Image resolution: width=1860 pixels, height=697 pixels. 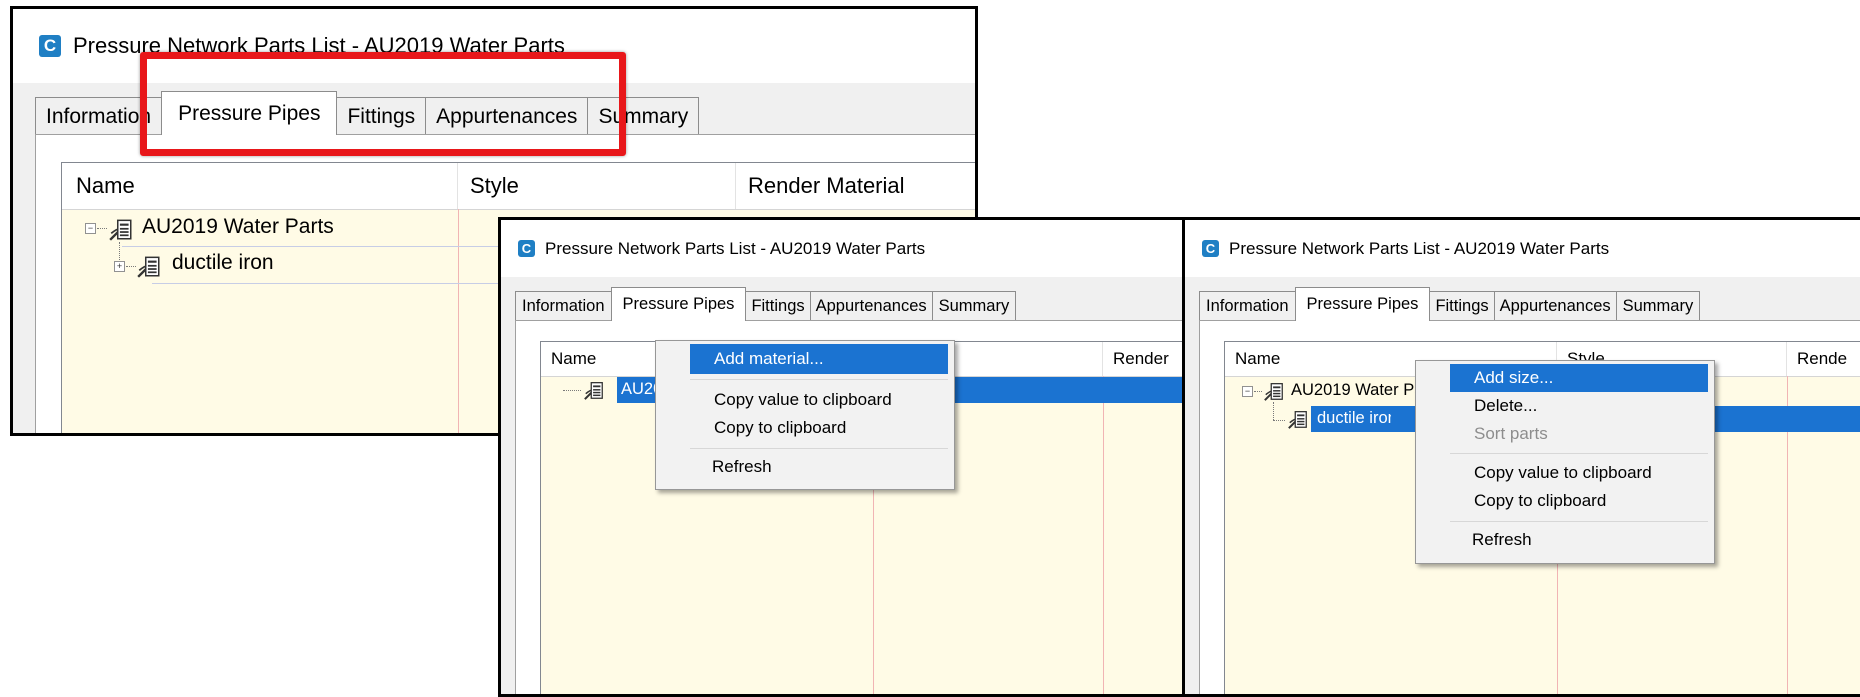 What do you see at coordinates (238, 227) in the screenshot?
I see `tree-node-root: AU2019 Water Parts` at bounding box center [238, 227].